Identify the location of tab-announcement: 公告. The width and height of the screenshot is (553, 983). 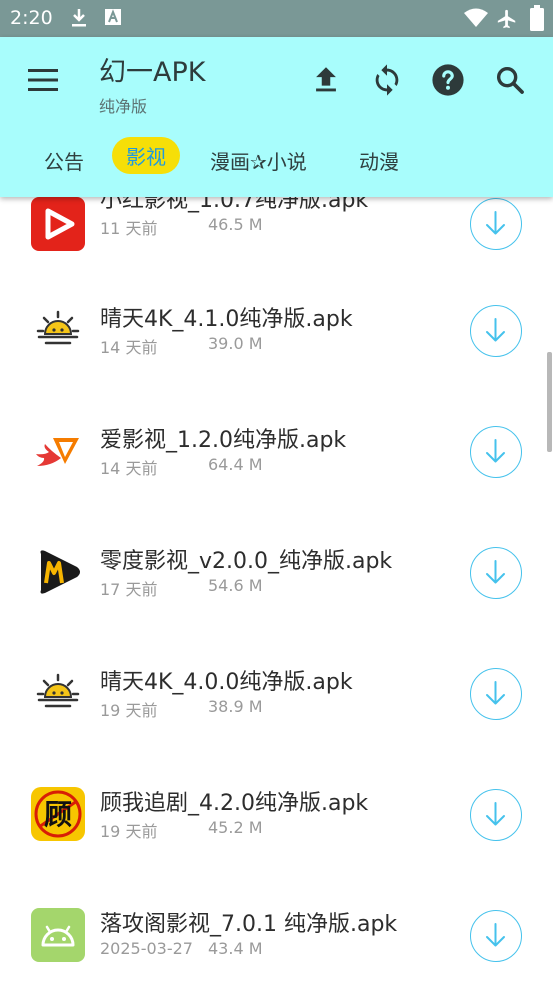
(64, 160).